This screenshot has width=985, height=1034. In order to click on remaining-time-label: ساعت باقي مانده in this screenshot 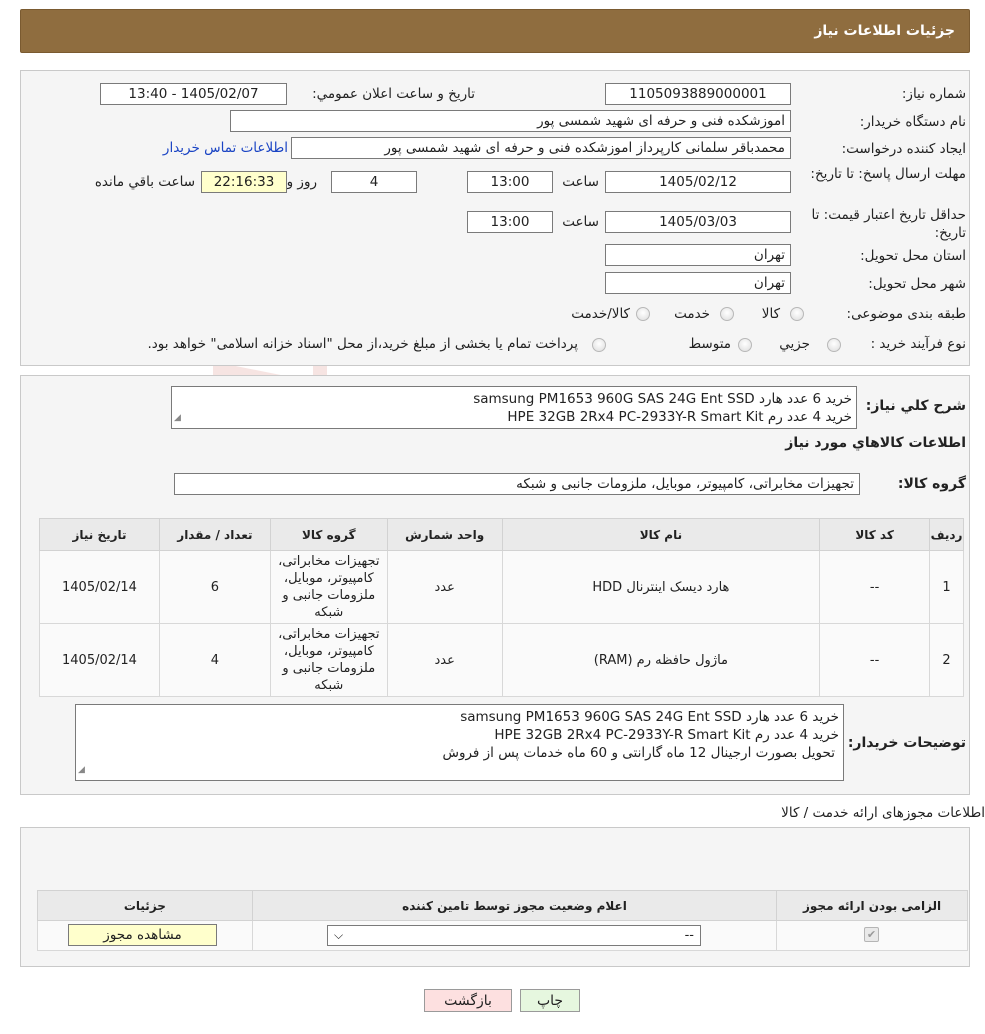, I will do `click(144, 182)`.